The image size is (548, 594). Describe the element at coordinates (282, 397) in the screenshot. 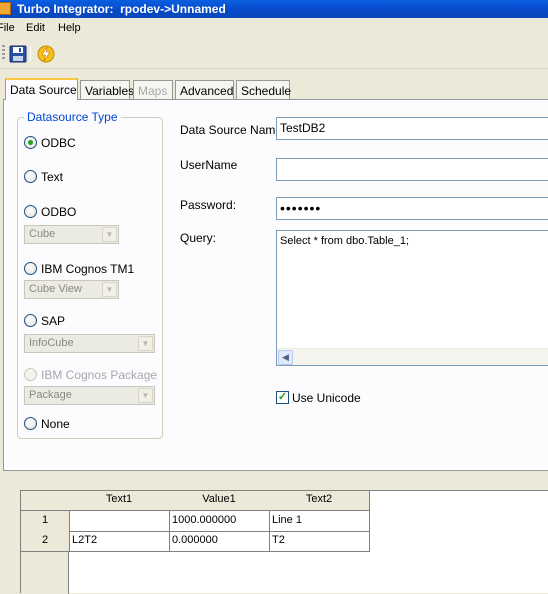

I see `use-unicode-checkbox: ✓` at that location.